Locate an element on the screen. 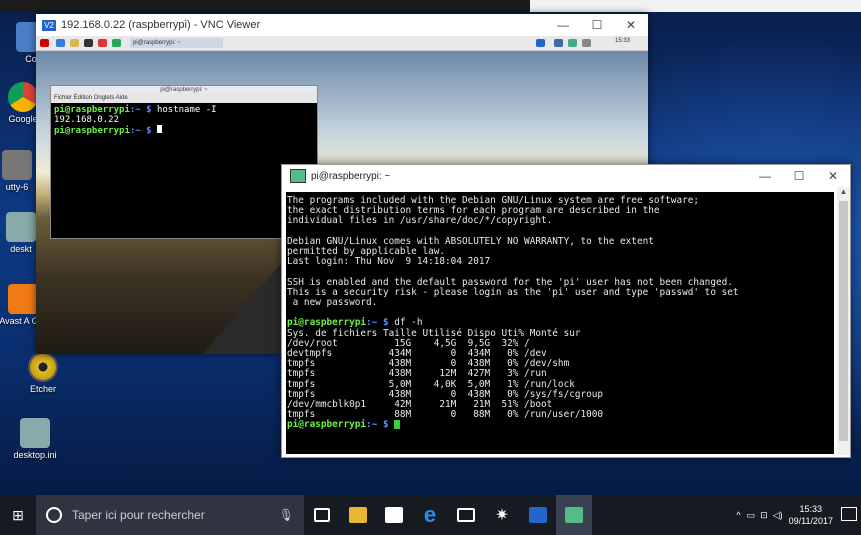 The image size is (861, 535). avast-icon is located at coordinates (23, 299).